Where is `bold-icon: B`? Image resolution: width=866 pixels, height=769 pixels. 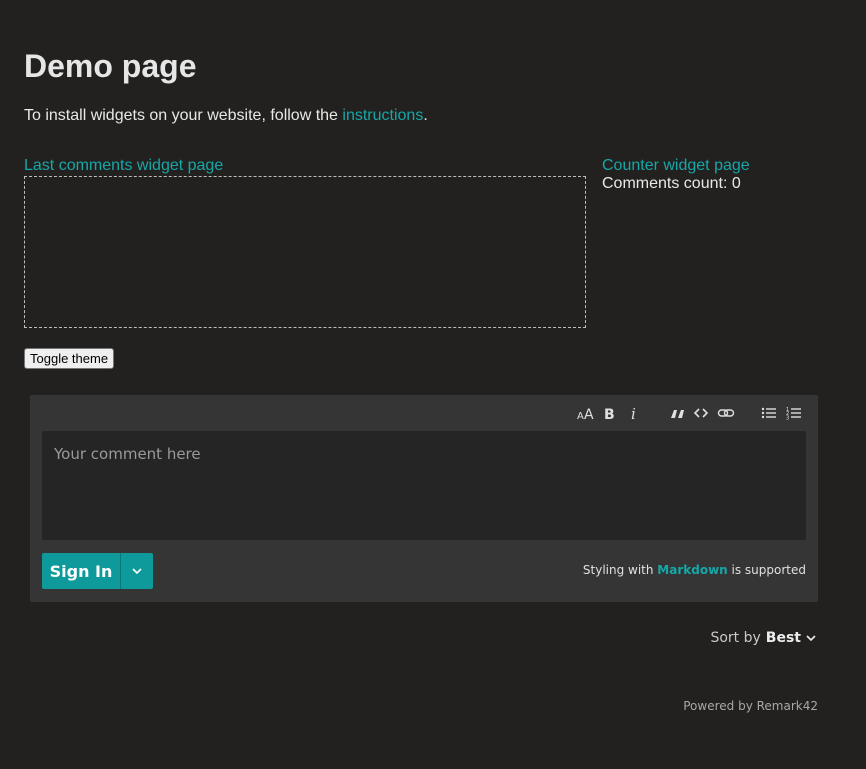
bold-icon: B is located at coordinates (609, 413).